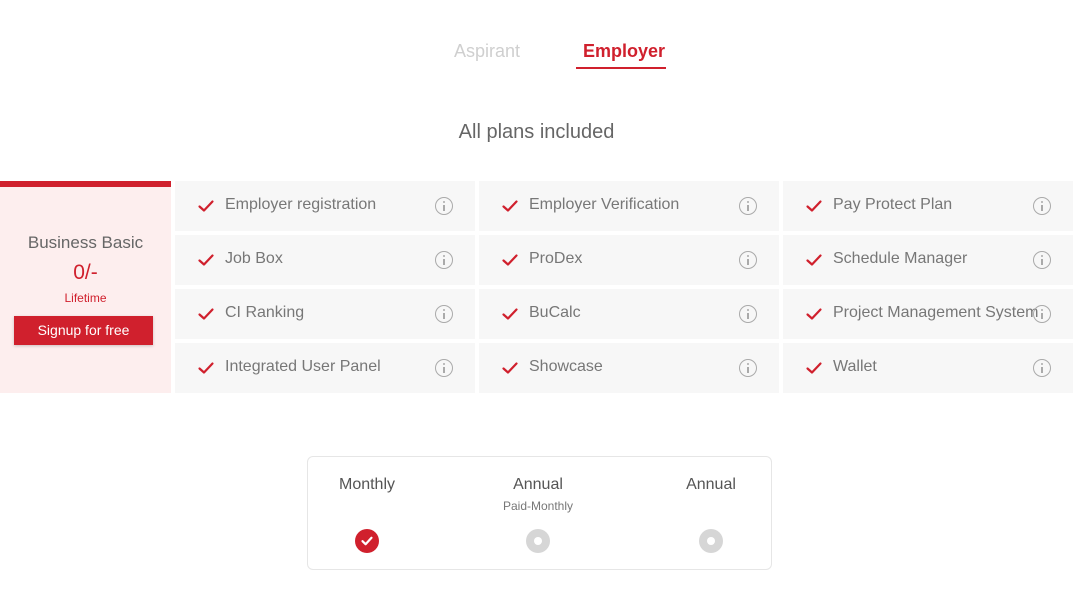  Describe the element at coordinates (254, 258) in the screenshot. I see `feature-label: Job Box` at that location.